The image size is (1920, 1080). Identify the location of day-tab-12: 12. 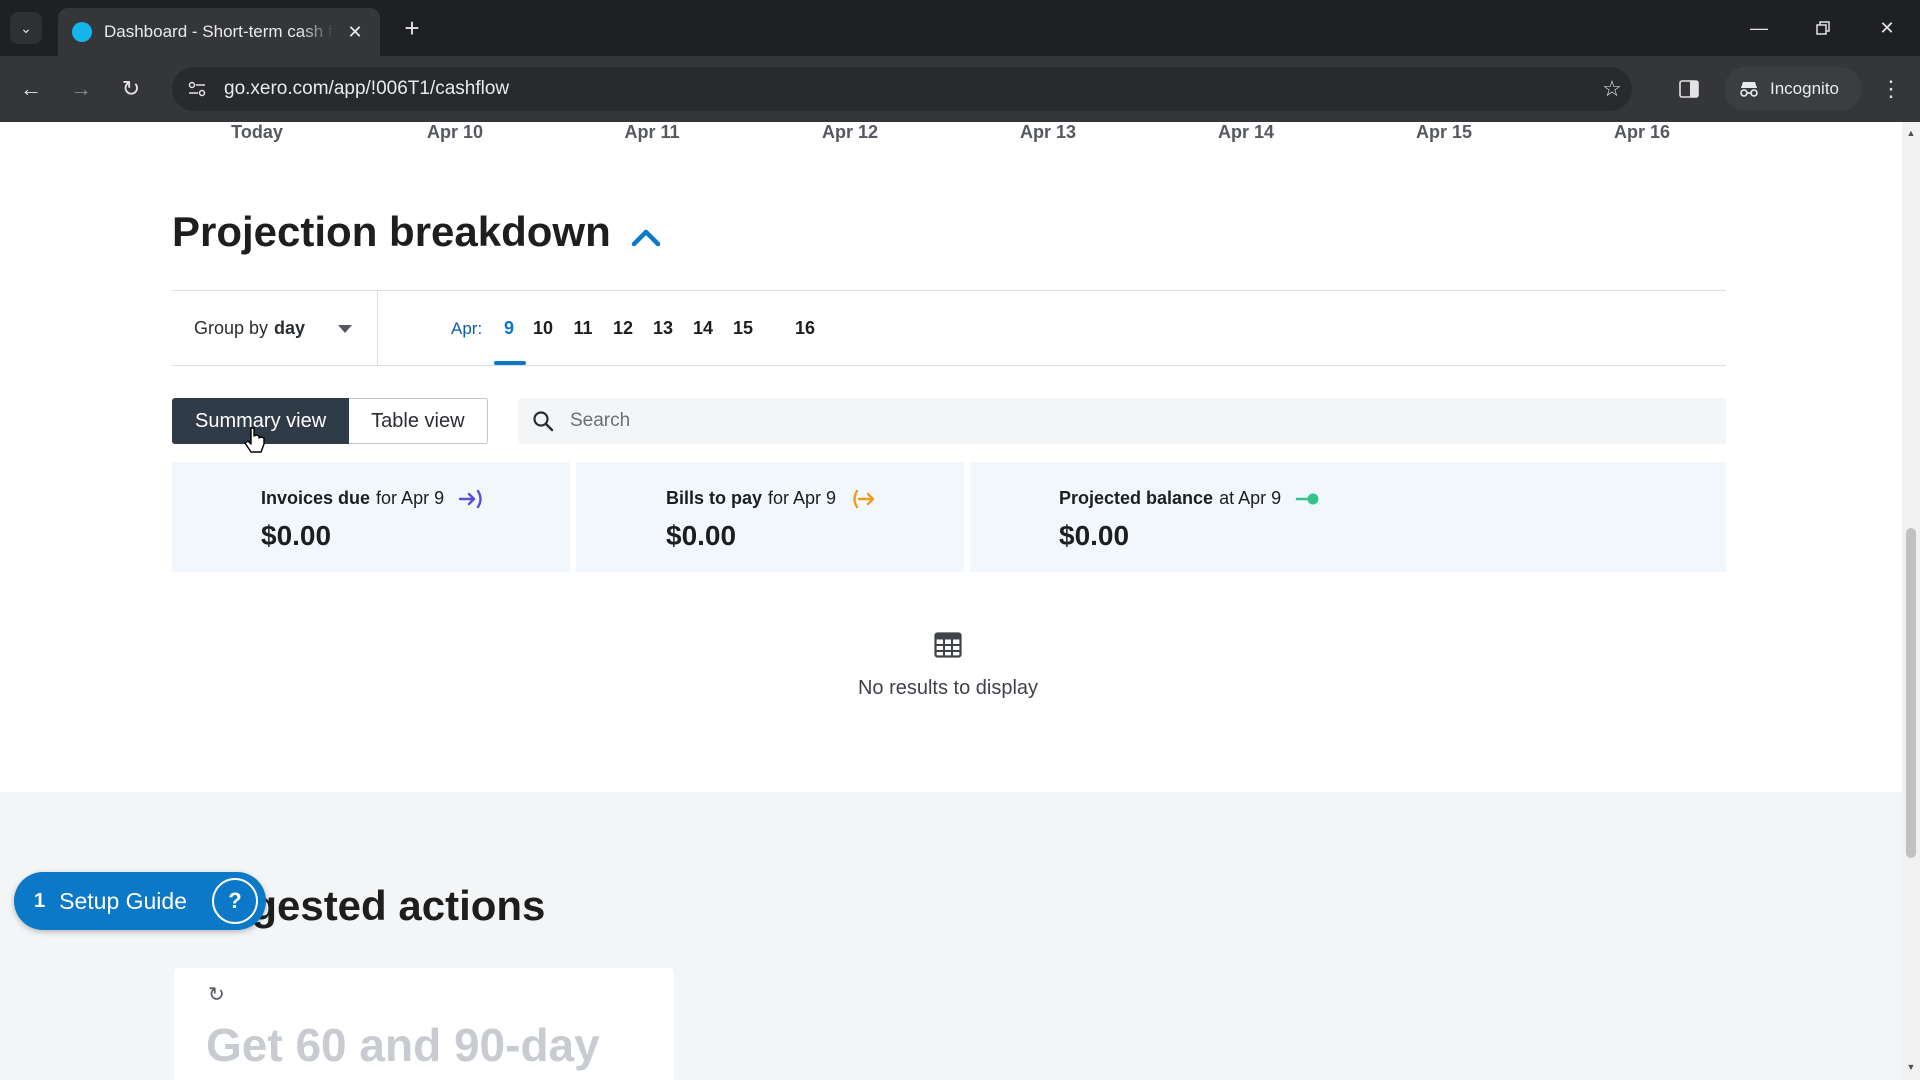
(623, 328).